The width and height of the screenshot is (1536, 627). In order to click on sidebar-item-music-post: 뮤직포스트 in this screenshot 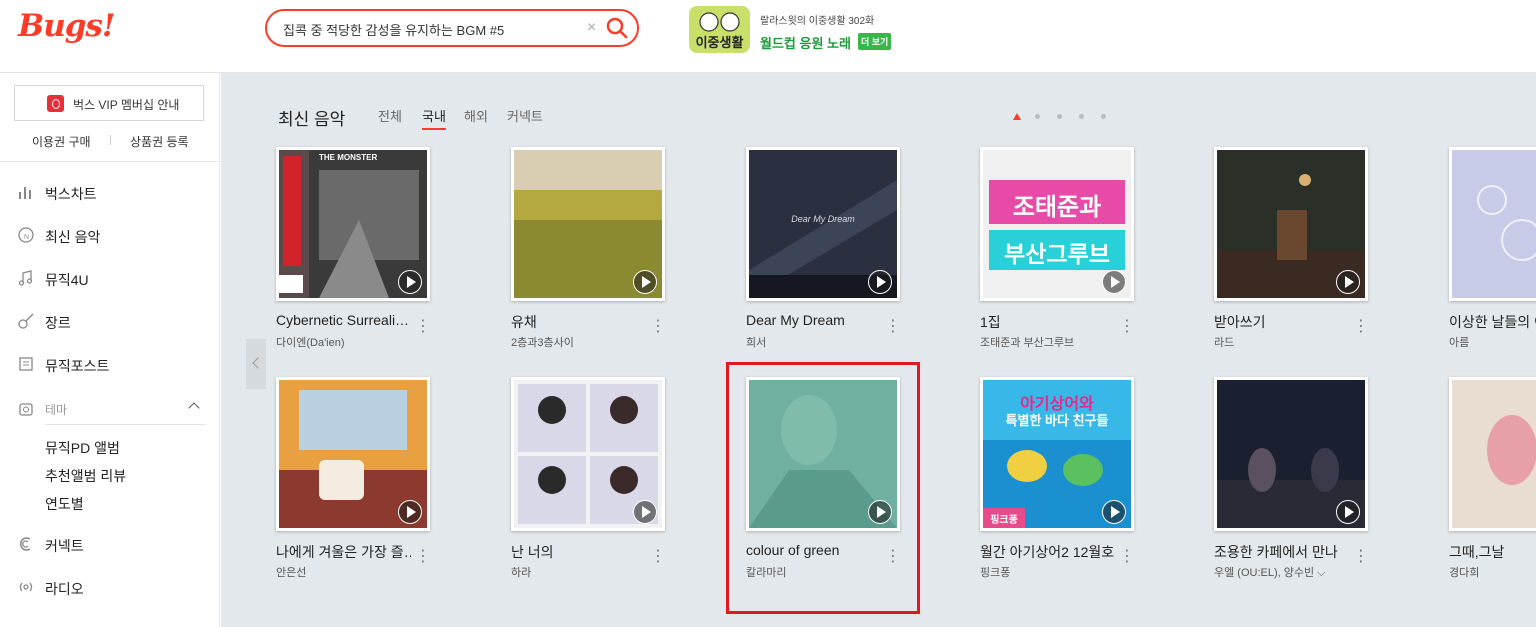, I will do `click(110, 365)`.